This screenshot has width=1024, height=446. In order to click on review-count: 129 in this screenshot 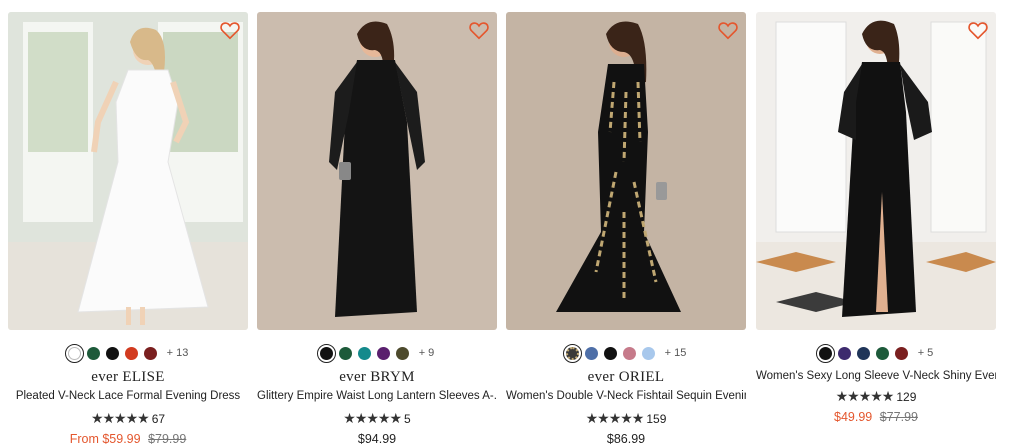, I will do `click(906, 396)`.